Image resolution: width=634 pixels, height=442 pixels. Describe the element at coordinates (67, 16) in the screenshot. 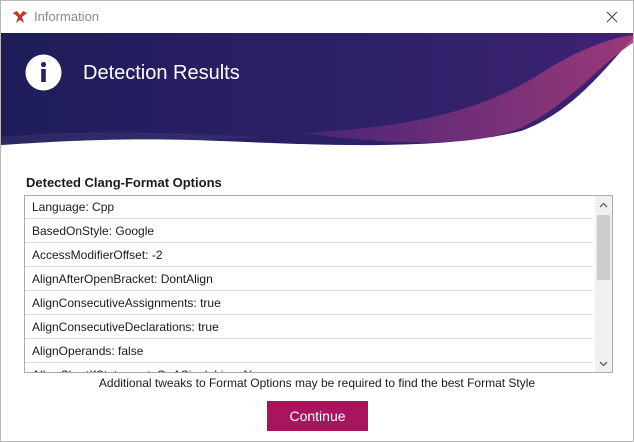

I see `window-title: Information` at that location.